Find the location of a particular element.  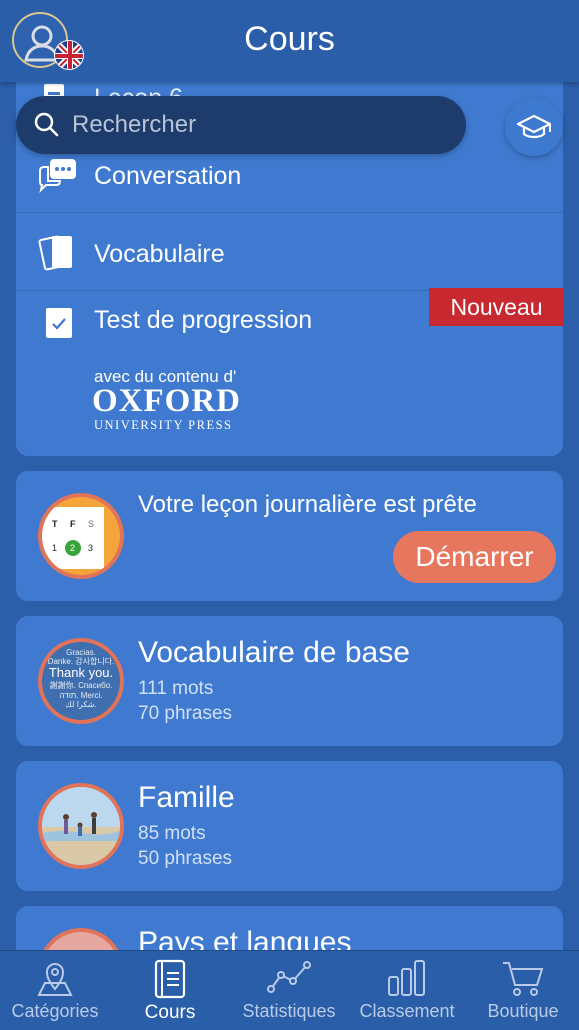

new-badge: Nouveau is located at coordinates (496, 307).